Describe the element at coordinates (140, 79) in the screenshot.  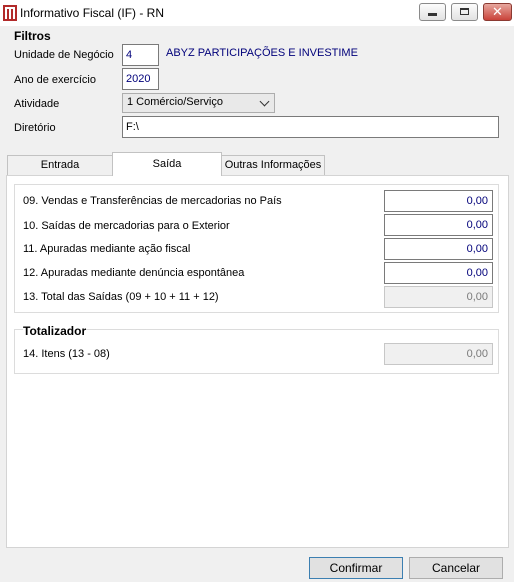
I see `ano-input: 2020` at that location.